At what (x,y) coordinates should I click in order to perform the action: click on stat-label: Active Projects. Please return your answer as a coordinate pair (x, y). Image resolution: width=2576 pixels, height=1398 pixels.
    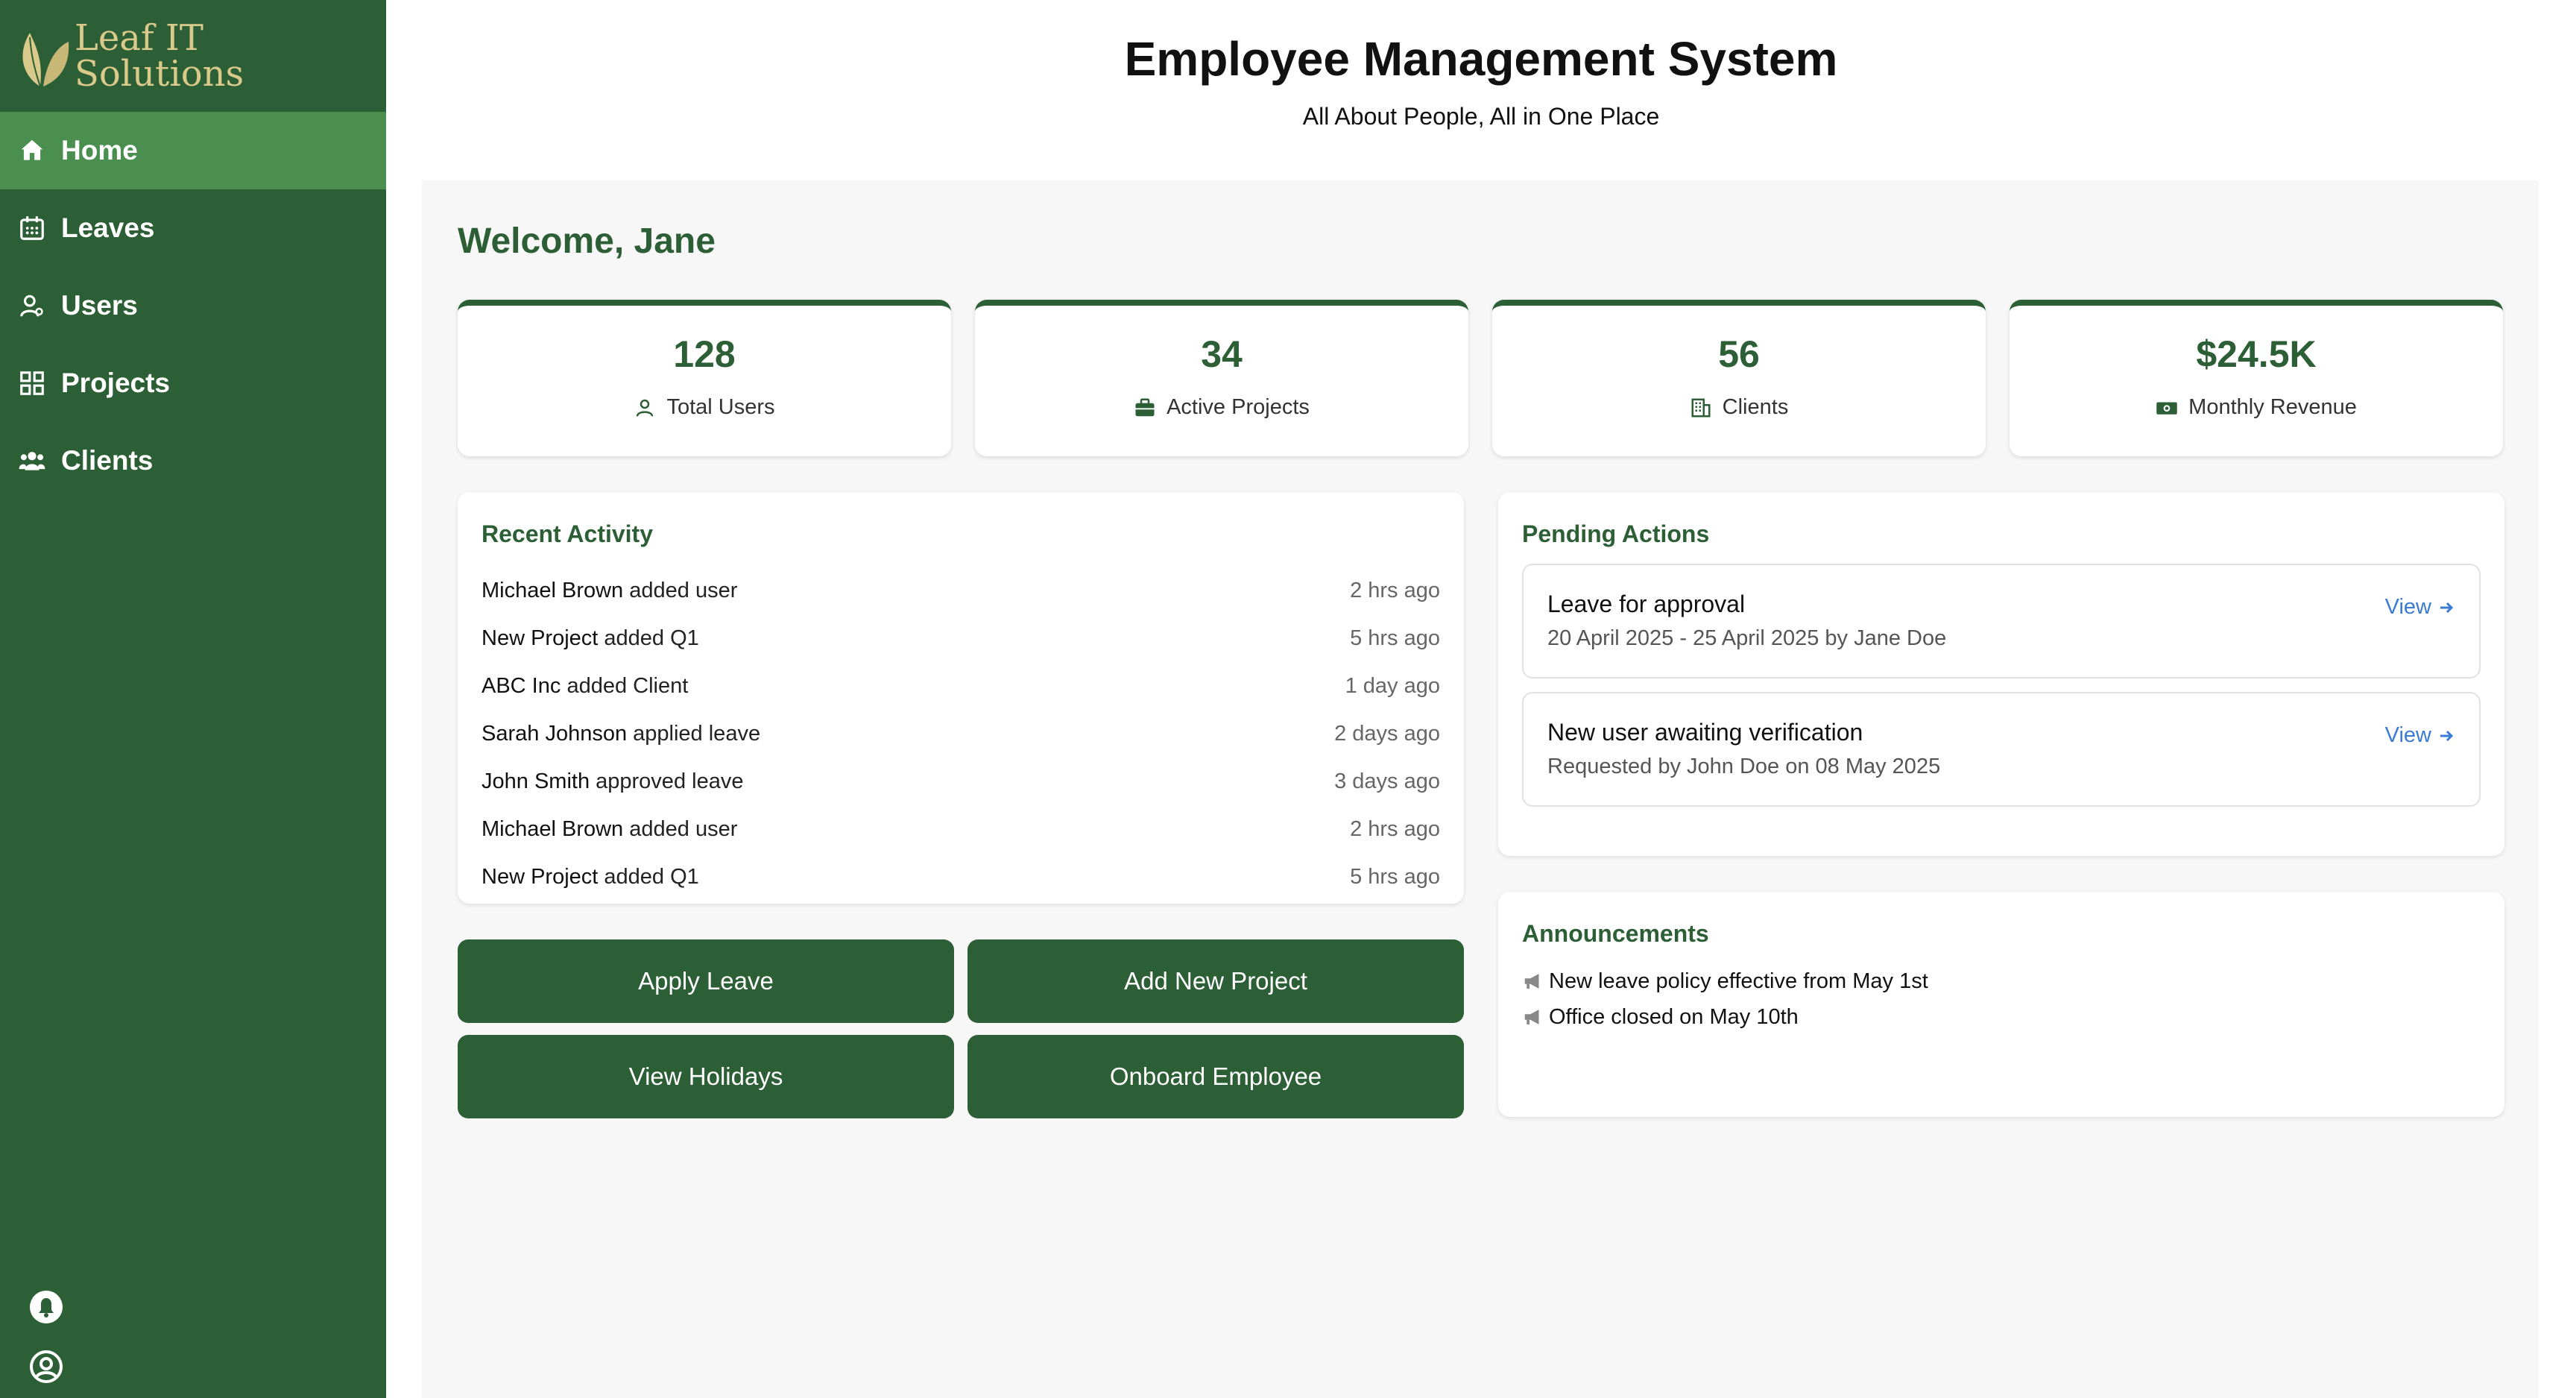
    Looking at the image, I should click on (1221, 407).